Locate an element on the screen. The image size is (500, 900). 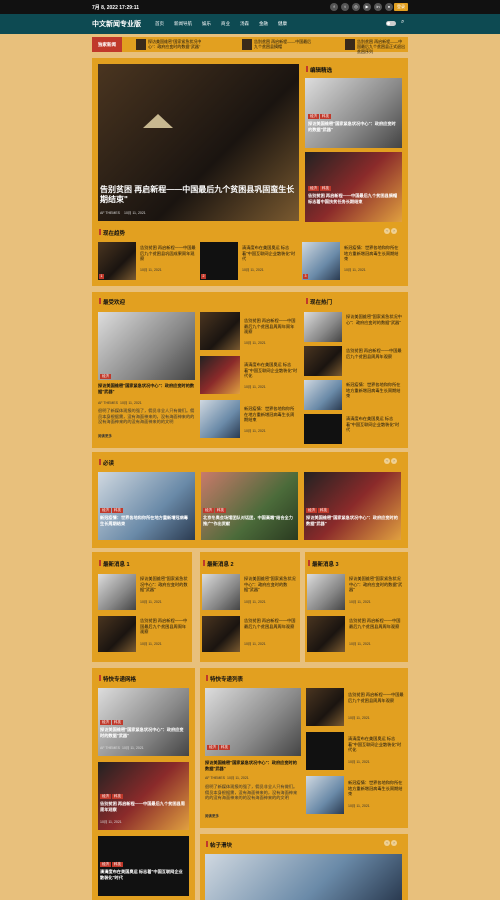
ticker-item: 告别贫困 再启新程——中国最后九个贫困县正式退出贫困序列 is located at coordinates (381, 46).